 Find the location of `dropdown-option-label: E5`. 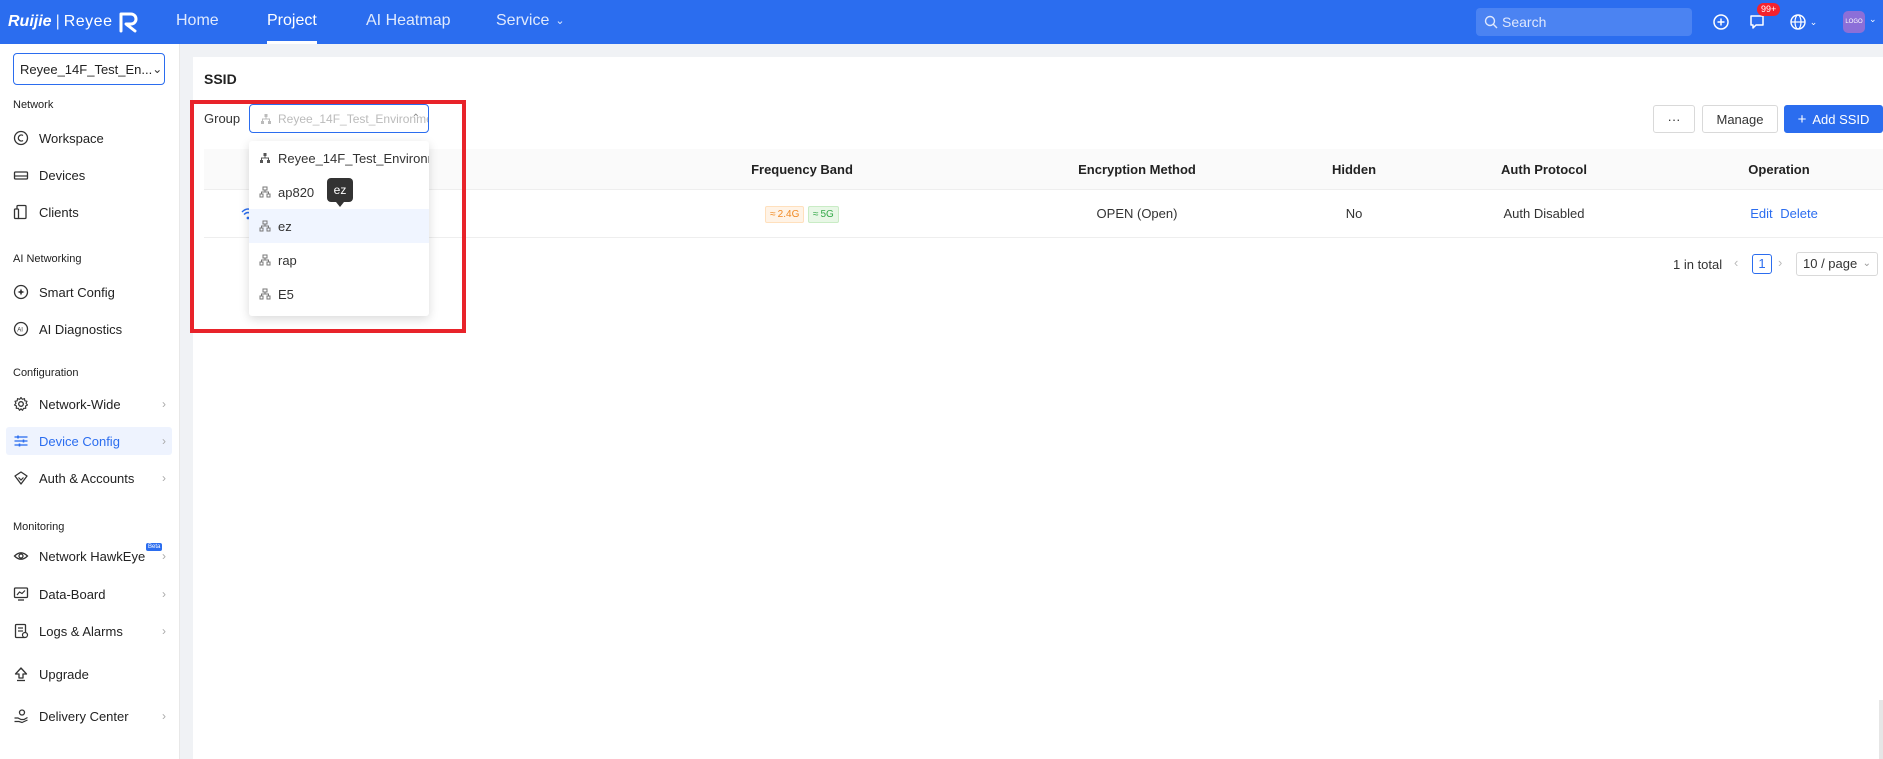

dropdown-option-label: E5 is located at coordinates (286, 294).